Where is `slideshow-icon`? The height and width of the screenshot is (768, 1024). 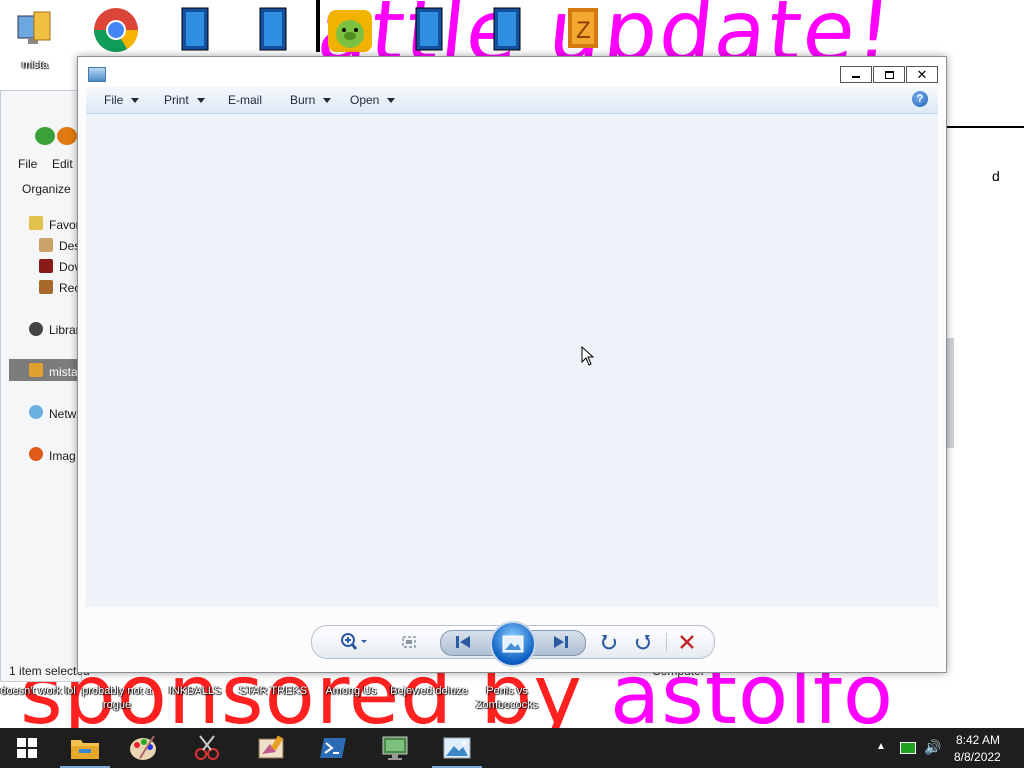
slideshow-icon is located at coordinates (513, 644).